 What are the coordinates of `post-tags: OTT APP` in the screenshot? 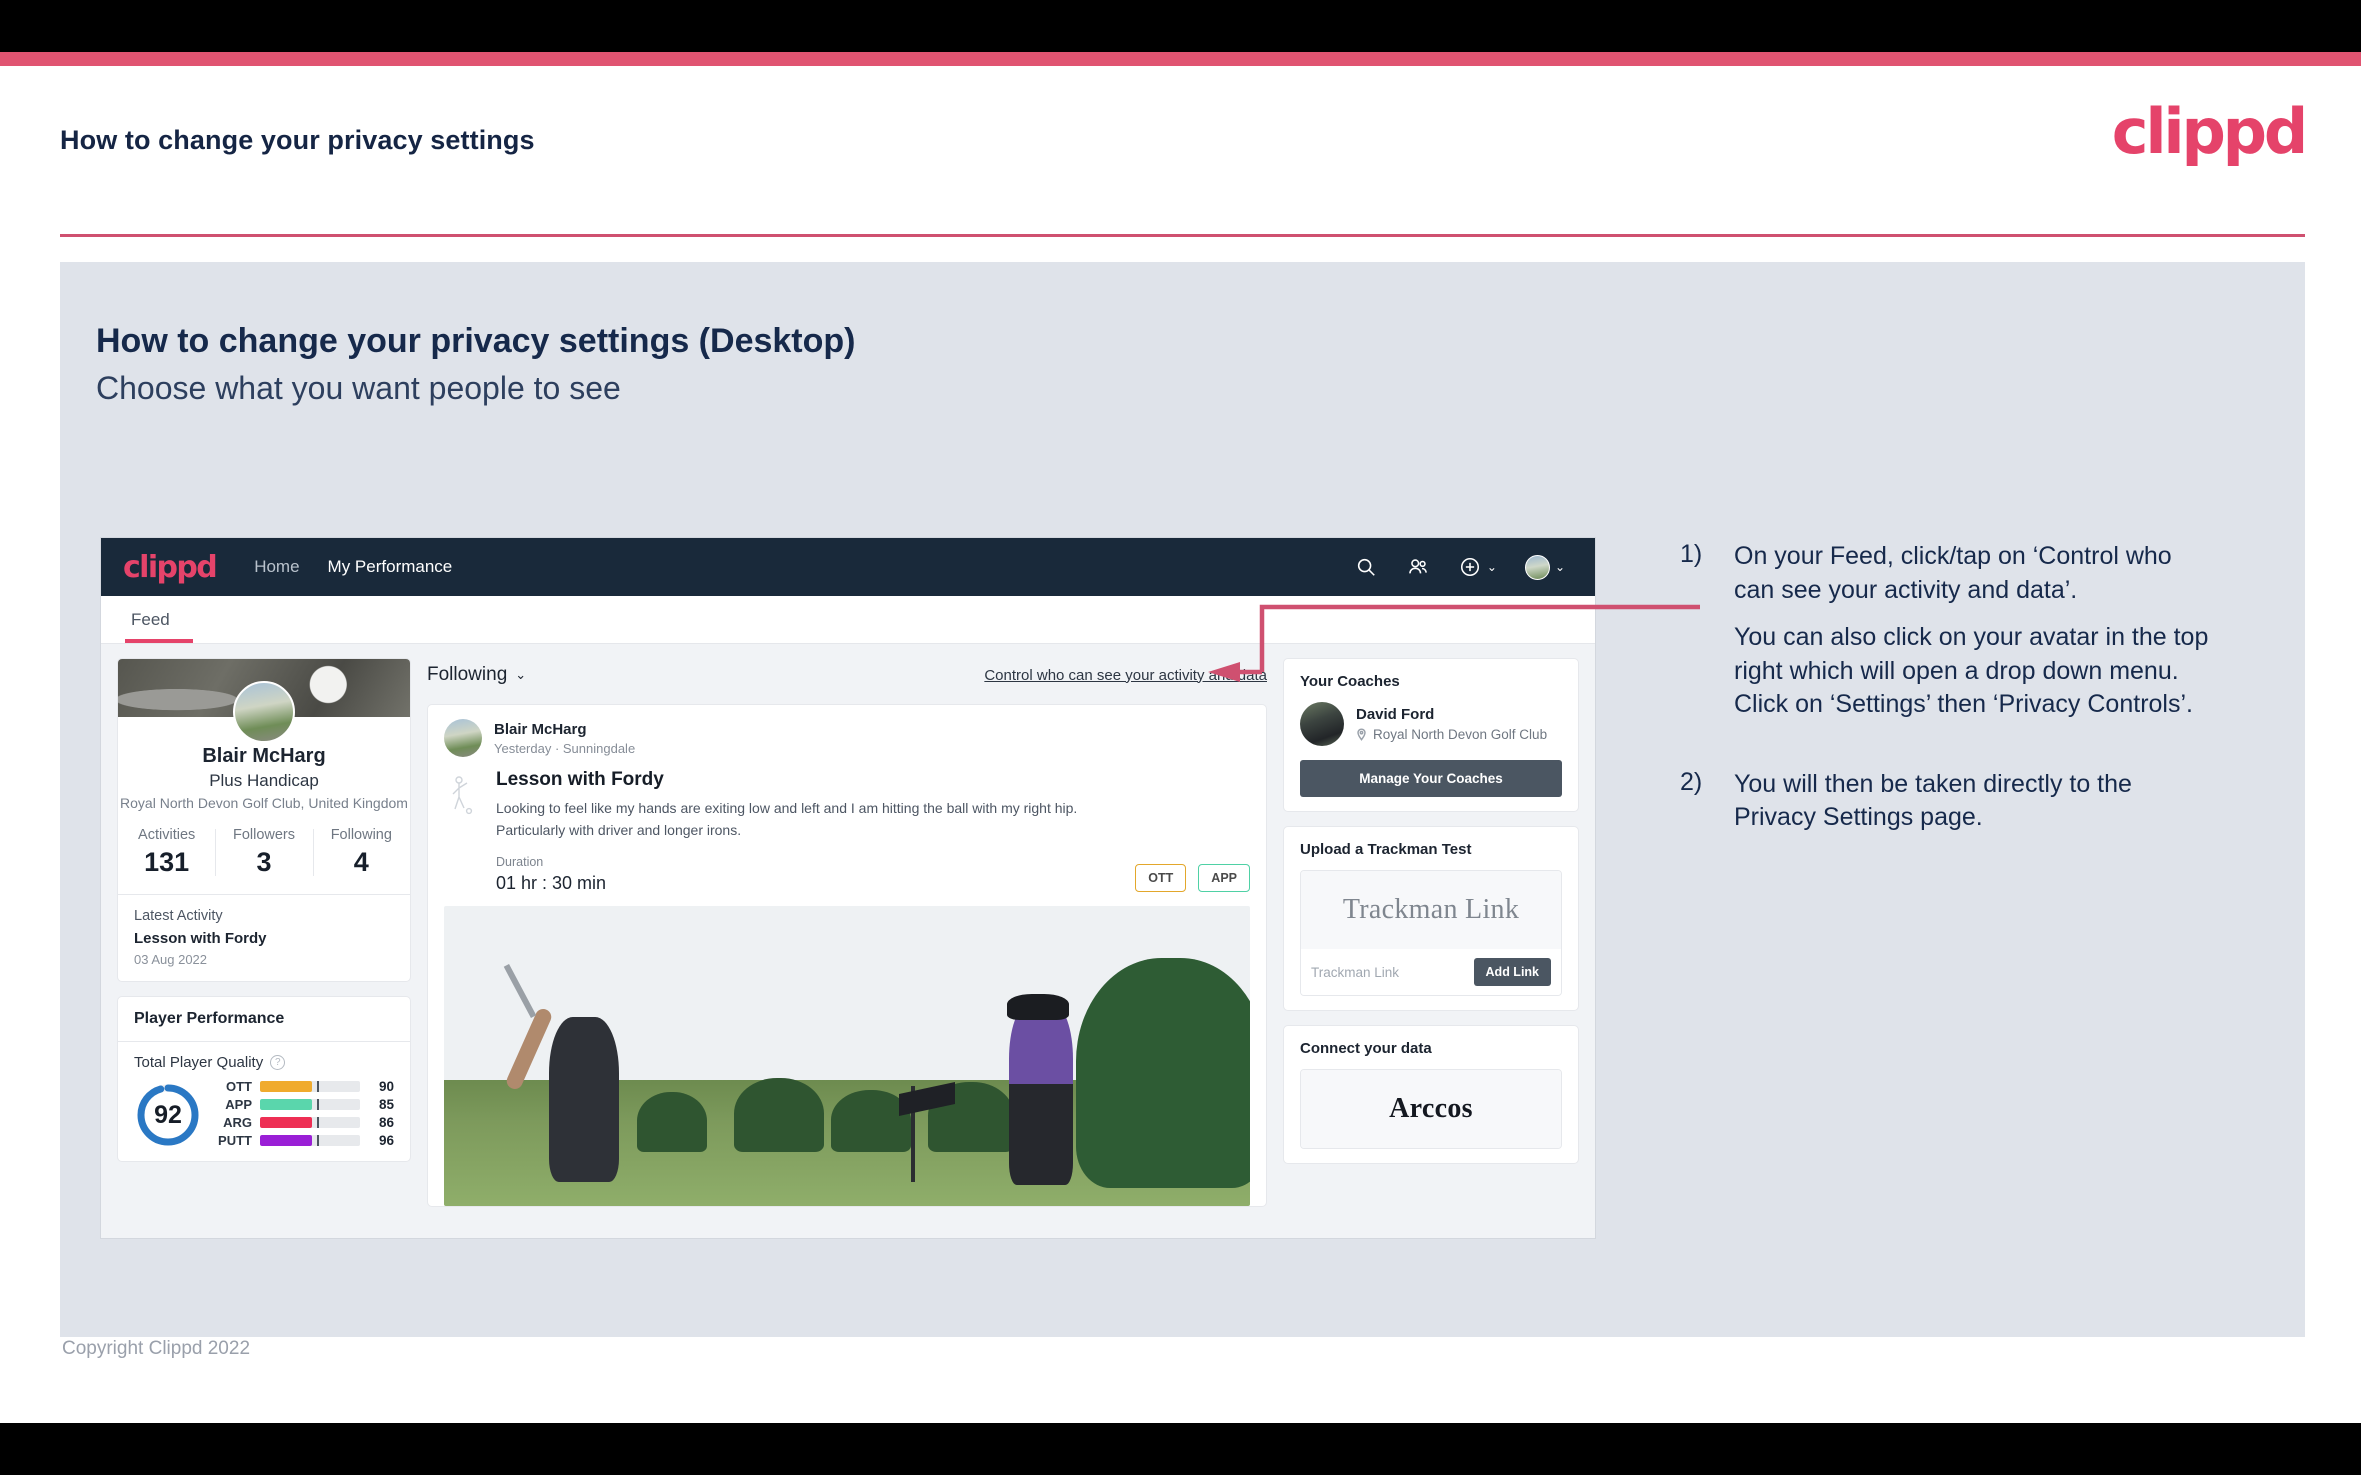 It's located at (1192, 879).